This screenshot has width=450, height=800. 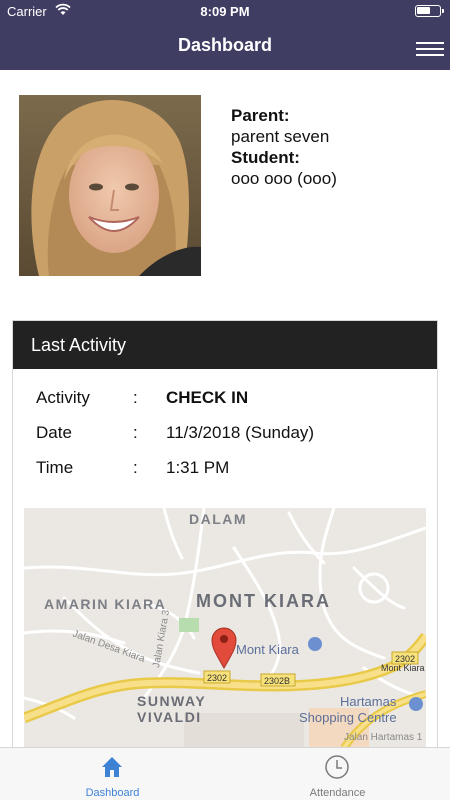 What do you see at coordinates (315, 644) in the screenshot?
I see `poi-icon` at bounding box center [315, 644].